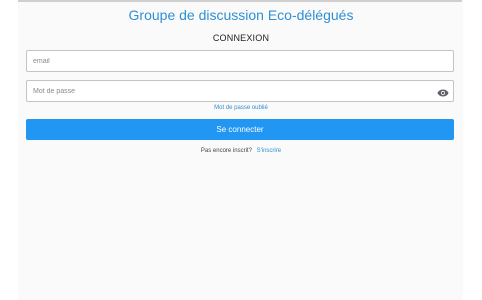 The height and width of the screenshot is (300, 482). I want to click on email-field, so click(240, 61).